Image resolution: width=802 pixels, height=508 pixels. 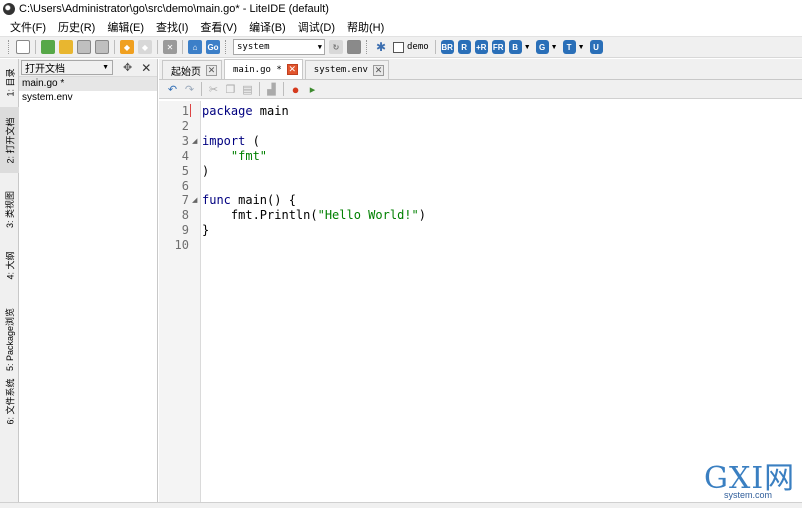 What do you see at coordinates (185, 230) in the screenshot?
I see `line-number: 9` at bounding box center [185, 230].